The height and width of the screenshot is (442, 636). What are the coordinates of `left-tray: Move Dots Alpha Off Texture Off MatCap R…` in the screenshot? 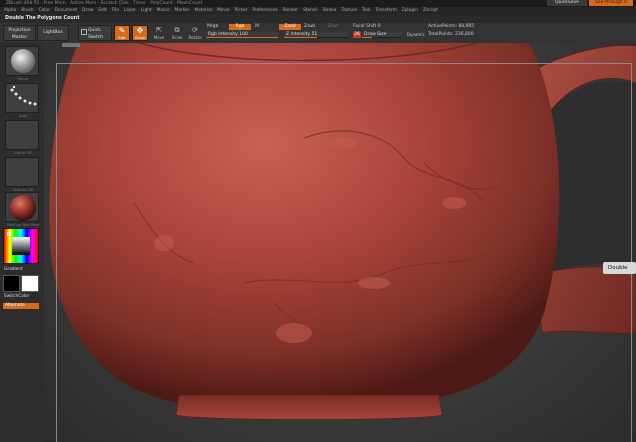 It's located at (22, 242).